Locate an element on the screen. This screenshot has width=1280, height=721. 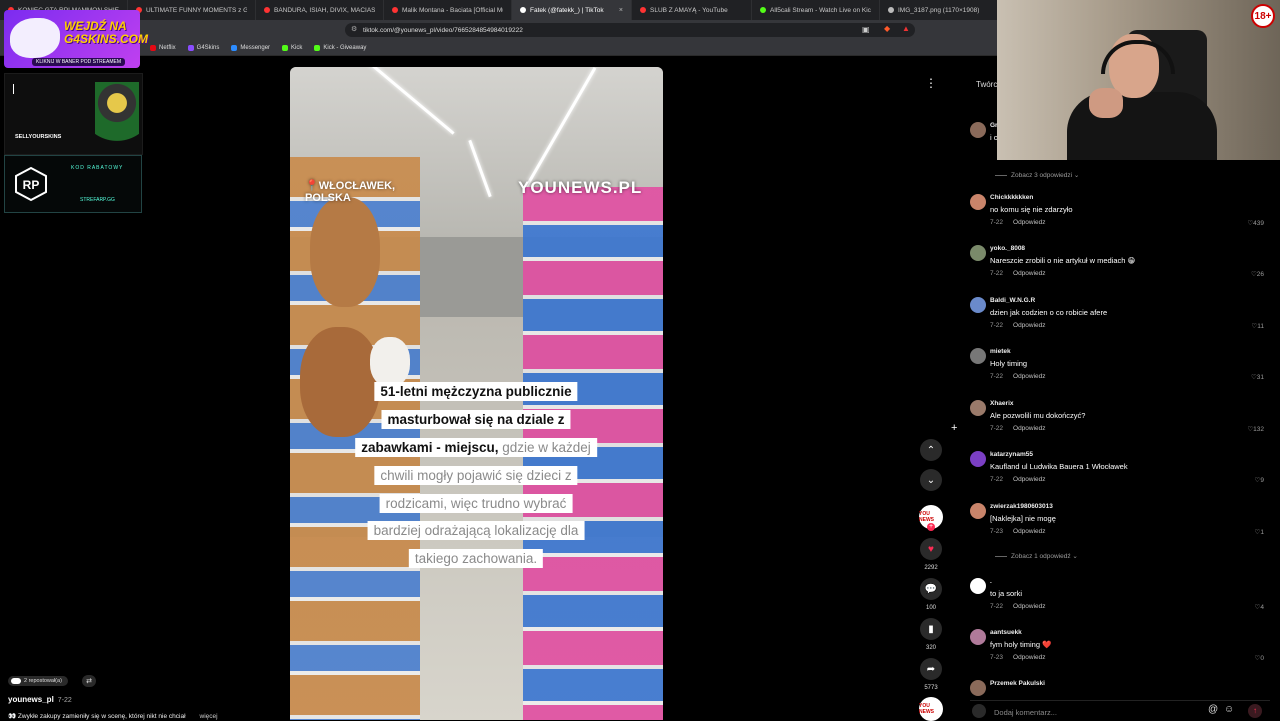
comment-like-button: ♡9 is located at coordinates (1259, 480).